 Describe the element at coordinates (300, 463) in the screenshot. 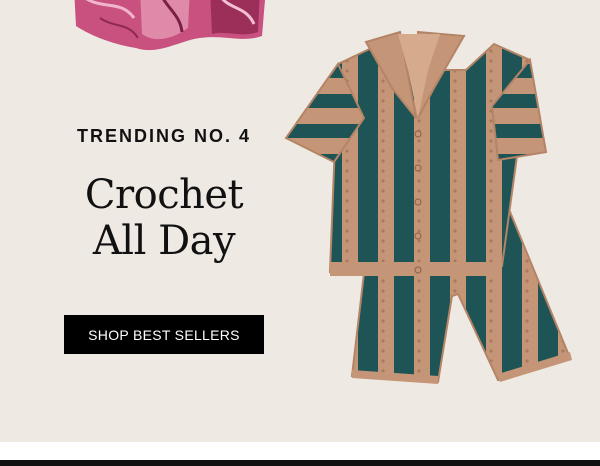

I see `bottom-divider` at that location.